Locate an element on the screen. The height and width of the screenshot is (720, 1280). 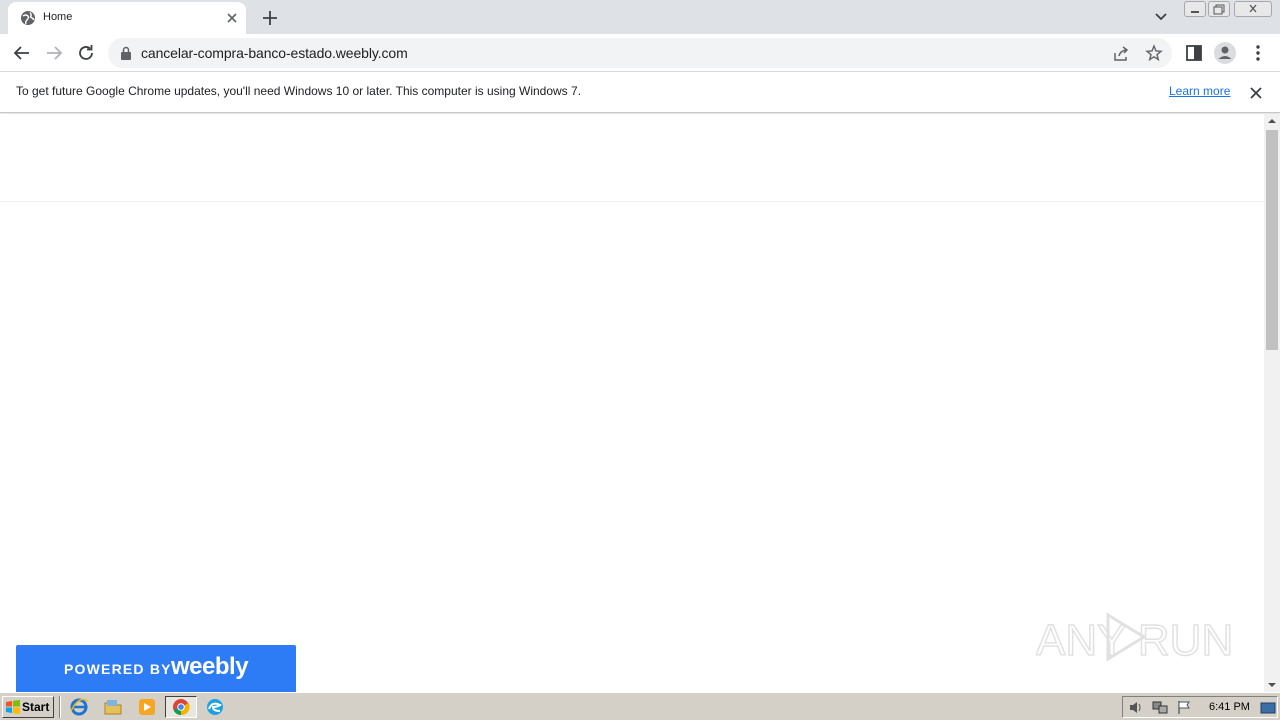
bookmark-star-icon is located at coordinates (1154, 53).